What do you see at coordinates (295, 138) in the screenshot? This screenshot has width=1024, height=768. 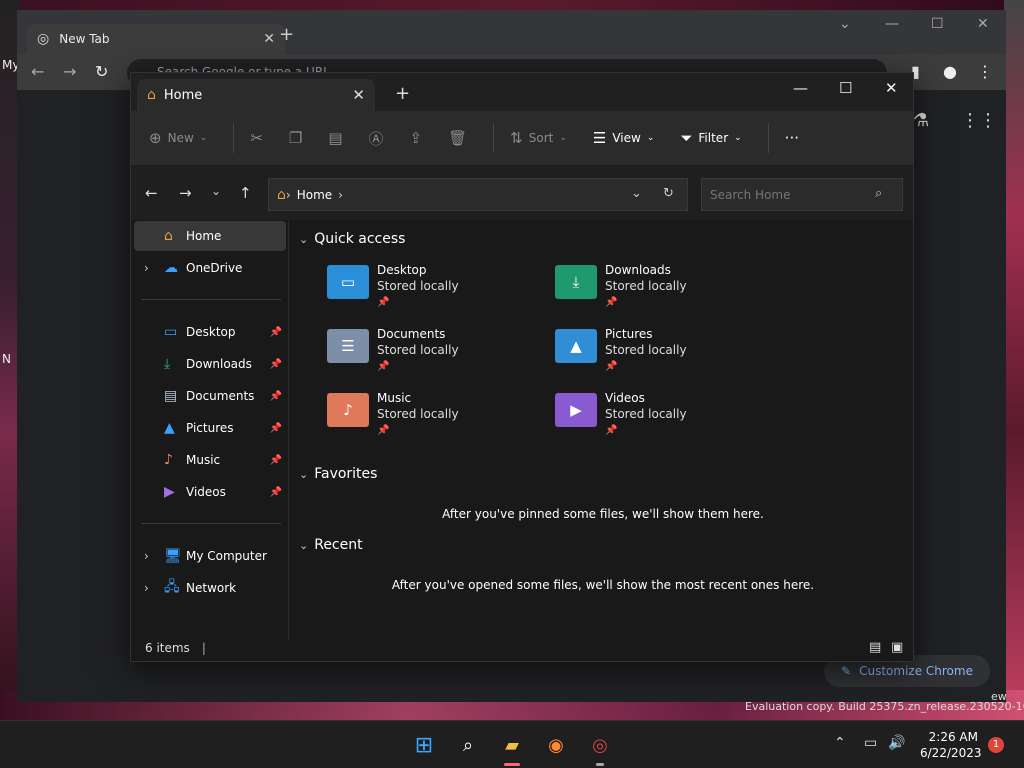 I see `copy-button: ❐` at bounding box center [295, 138].